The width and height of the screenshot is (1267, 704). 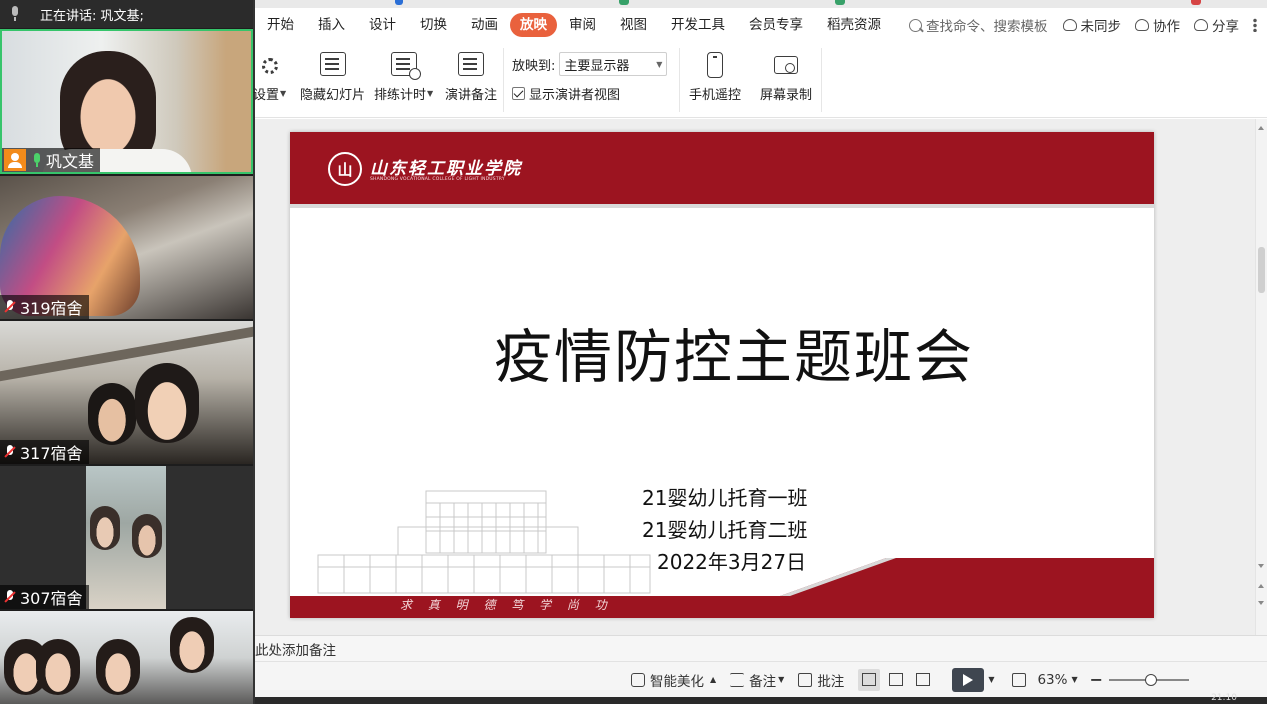 I want to click on tab-docer-resources: 稻壳资源, so click(x=854, y=25).